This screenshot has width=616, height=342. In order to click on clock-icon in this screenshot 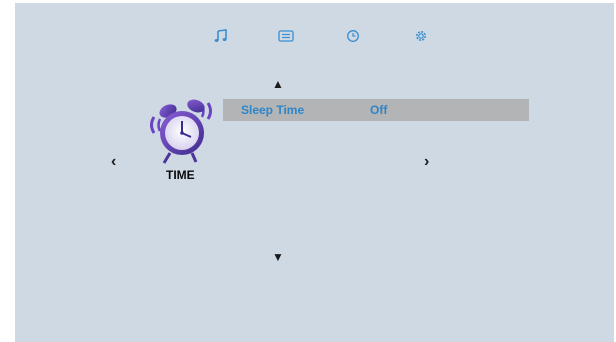, I will do `click(353, 36)`.